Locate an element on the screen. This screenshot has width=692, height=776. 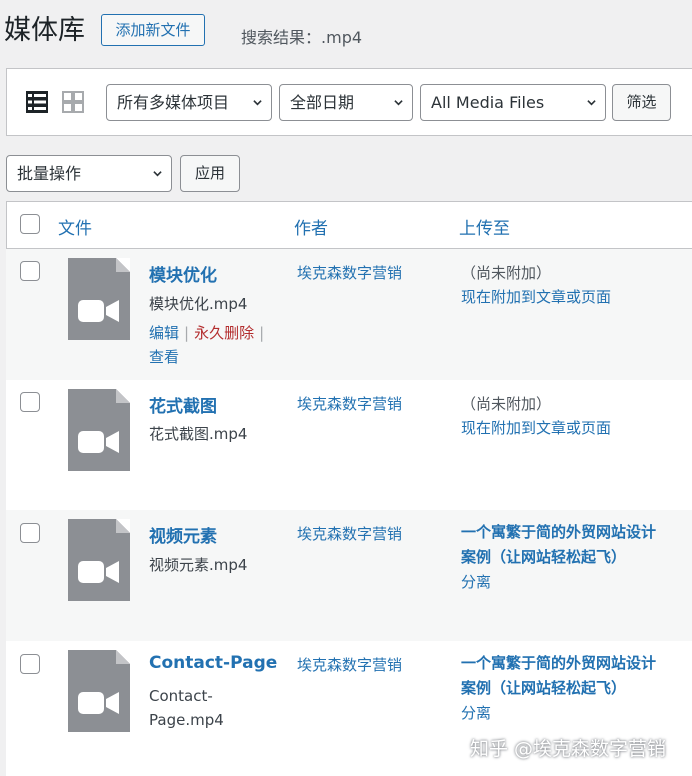
watermark: 知乎 @埃克森数字营销 is located at coordinates (568, 749).